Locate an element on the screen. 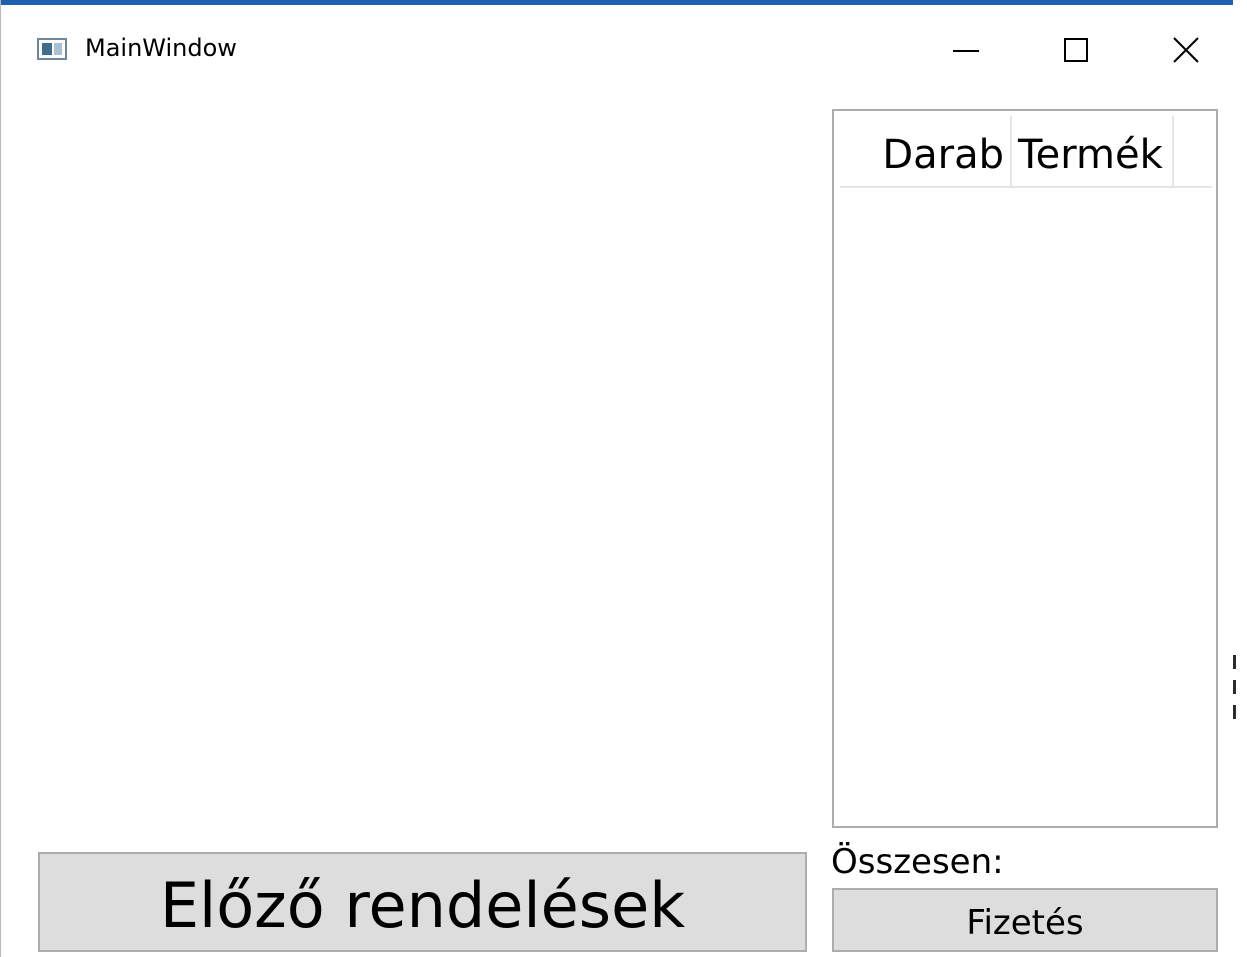 This screenshot has width=1247, height=957. close-icon is located at coordinates (1186, 50).